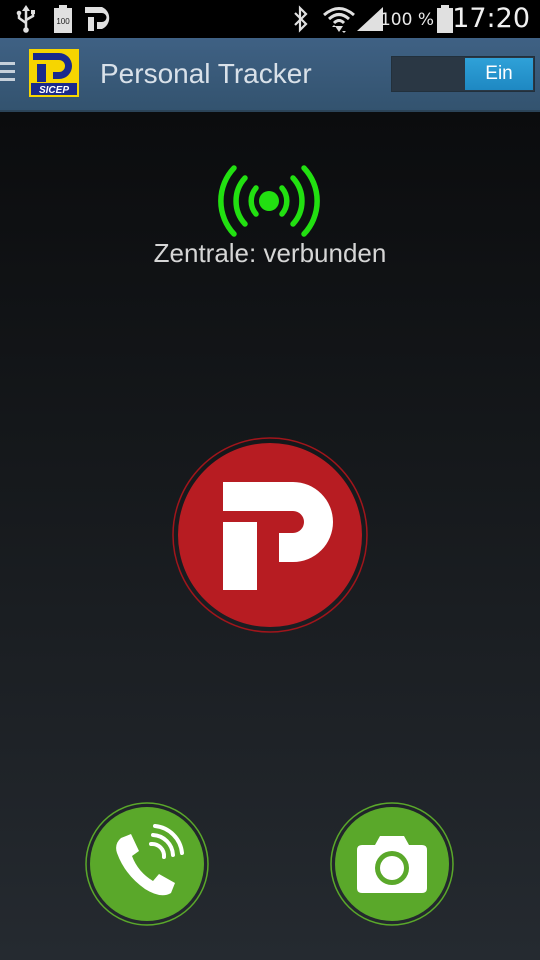 The width and height of the screenshot is (540, 960). What do you see at coordinates (8, 73) in the screenshot?
I see `menu-icon` at bounding box center [8, 73].